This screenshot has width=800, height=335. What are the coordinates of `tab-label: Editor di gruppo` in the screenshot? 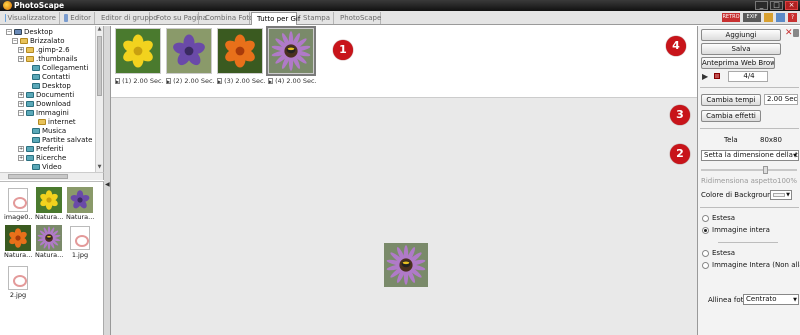 It's located at (129, 18).